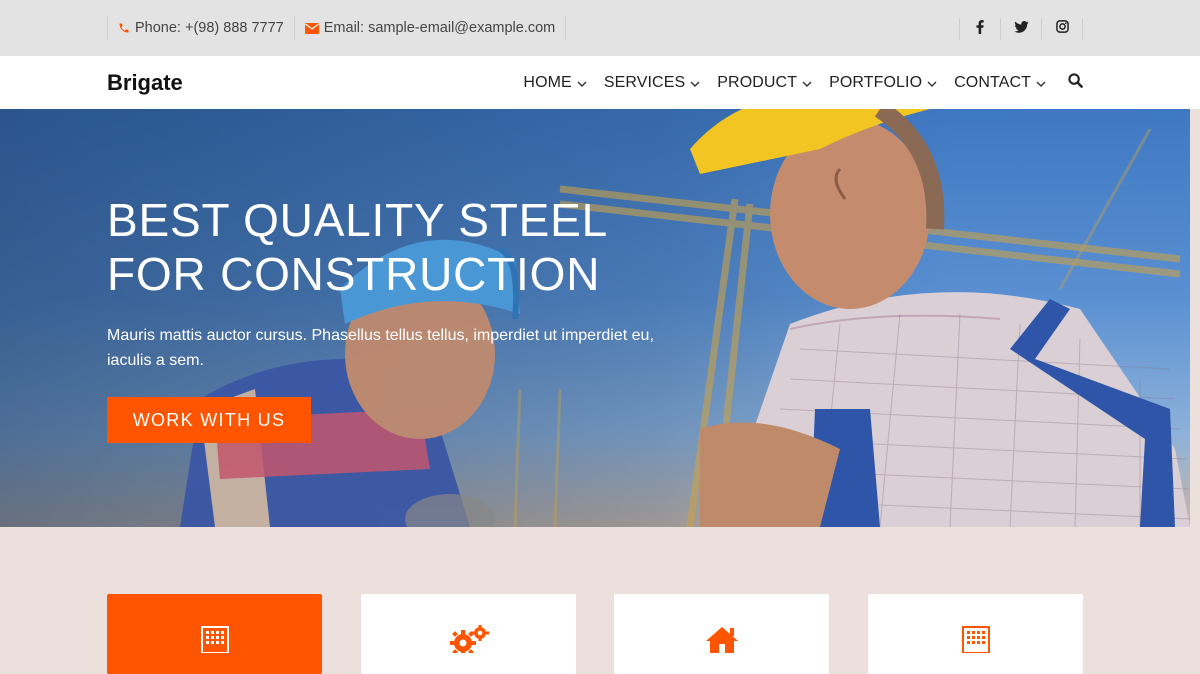  I want to click on nav-item-label: PRODUCT, so click(757, 82).